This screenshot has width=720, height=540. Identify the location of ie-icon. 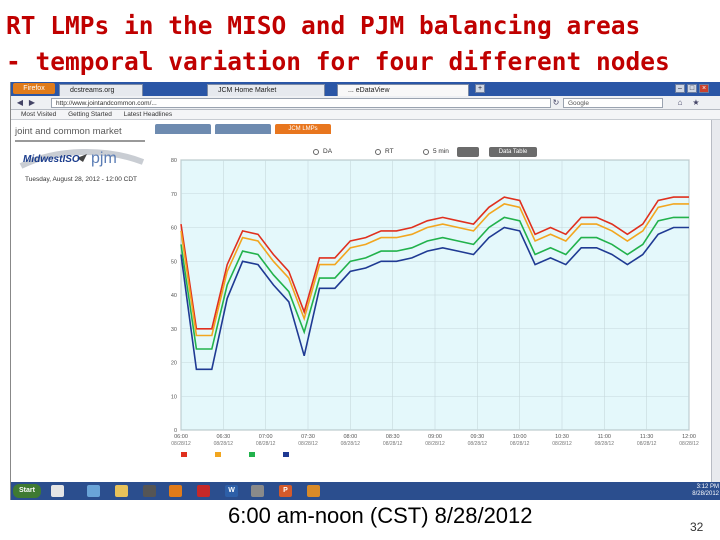
(93, 491).